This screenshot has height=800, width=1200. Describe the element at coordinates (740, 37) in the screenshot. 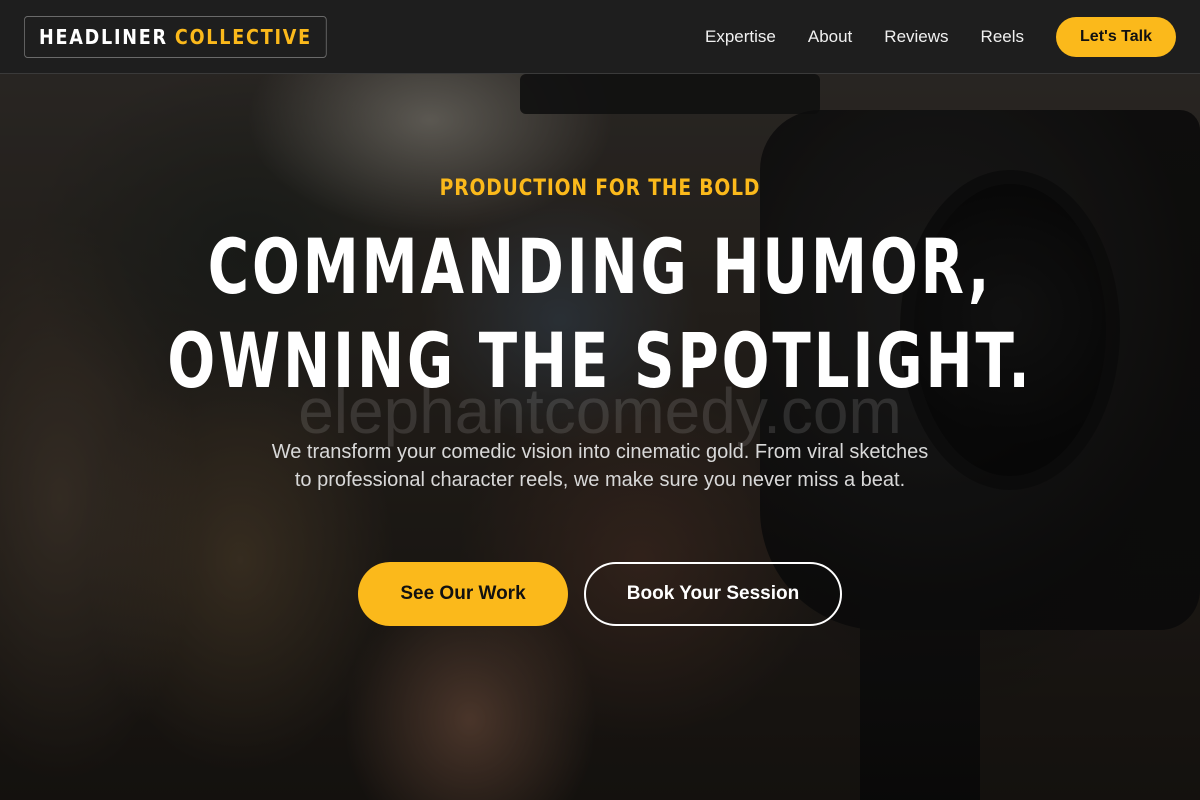

I see `nav-link-expertise: Expertise` at that location.